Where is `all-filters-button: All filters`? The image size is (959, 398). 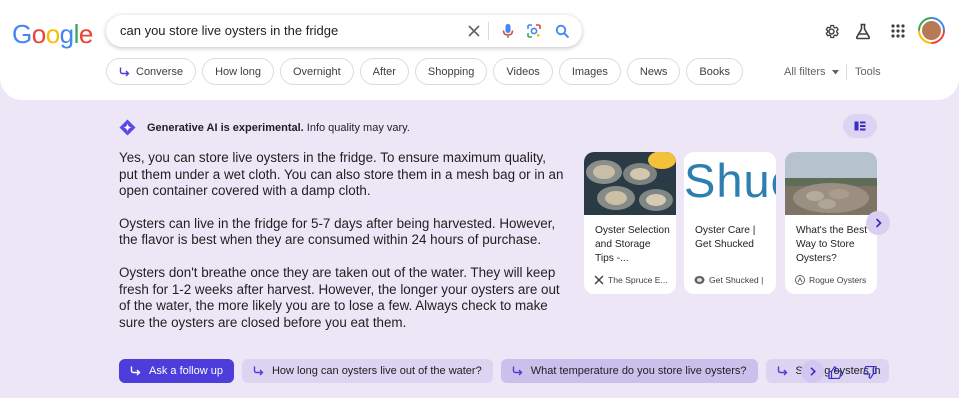 all-filters-button: All filters is located at coordinates (811, 72).